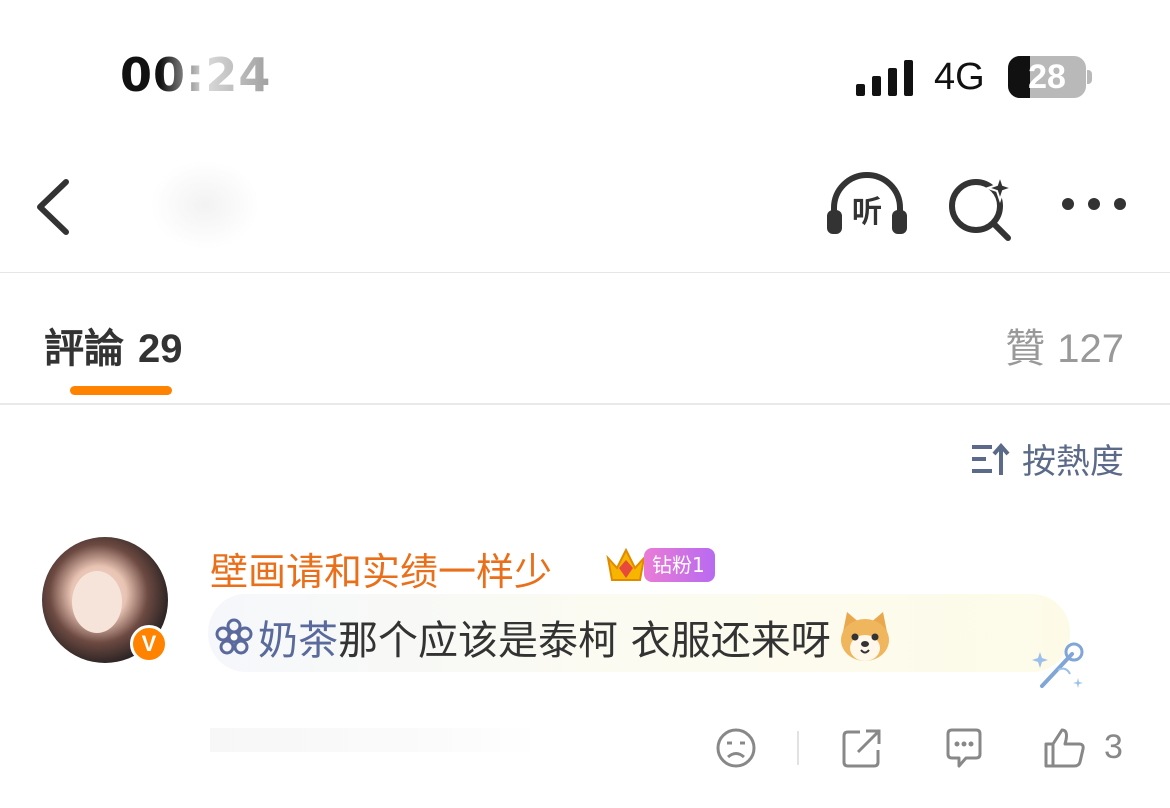  I want to click on listen-button: 听, so click(867, 207).